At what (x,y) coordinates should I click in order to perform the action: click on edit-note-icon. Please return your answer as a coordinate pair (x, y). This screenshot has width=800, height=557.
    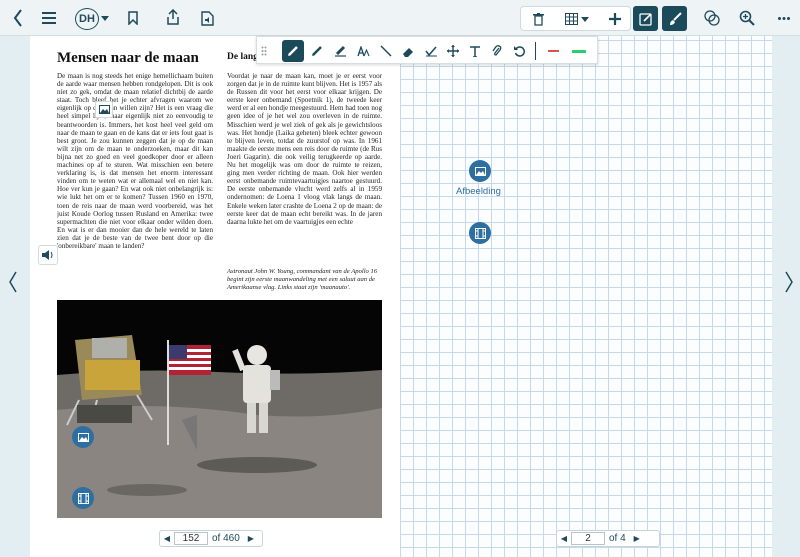
    Looking at the image, I should click on (645, 18).